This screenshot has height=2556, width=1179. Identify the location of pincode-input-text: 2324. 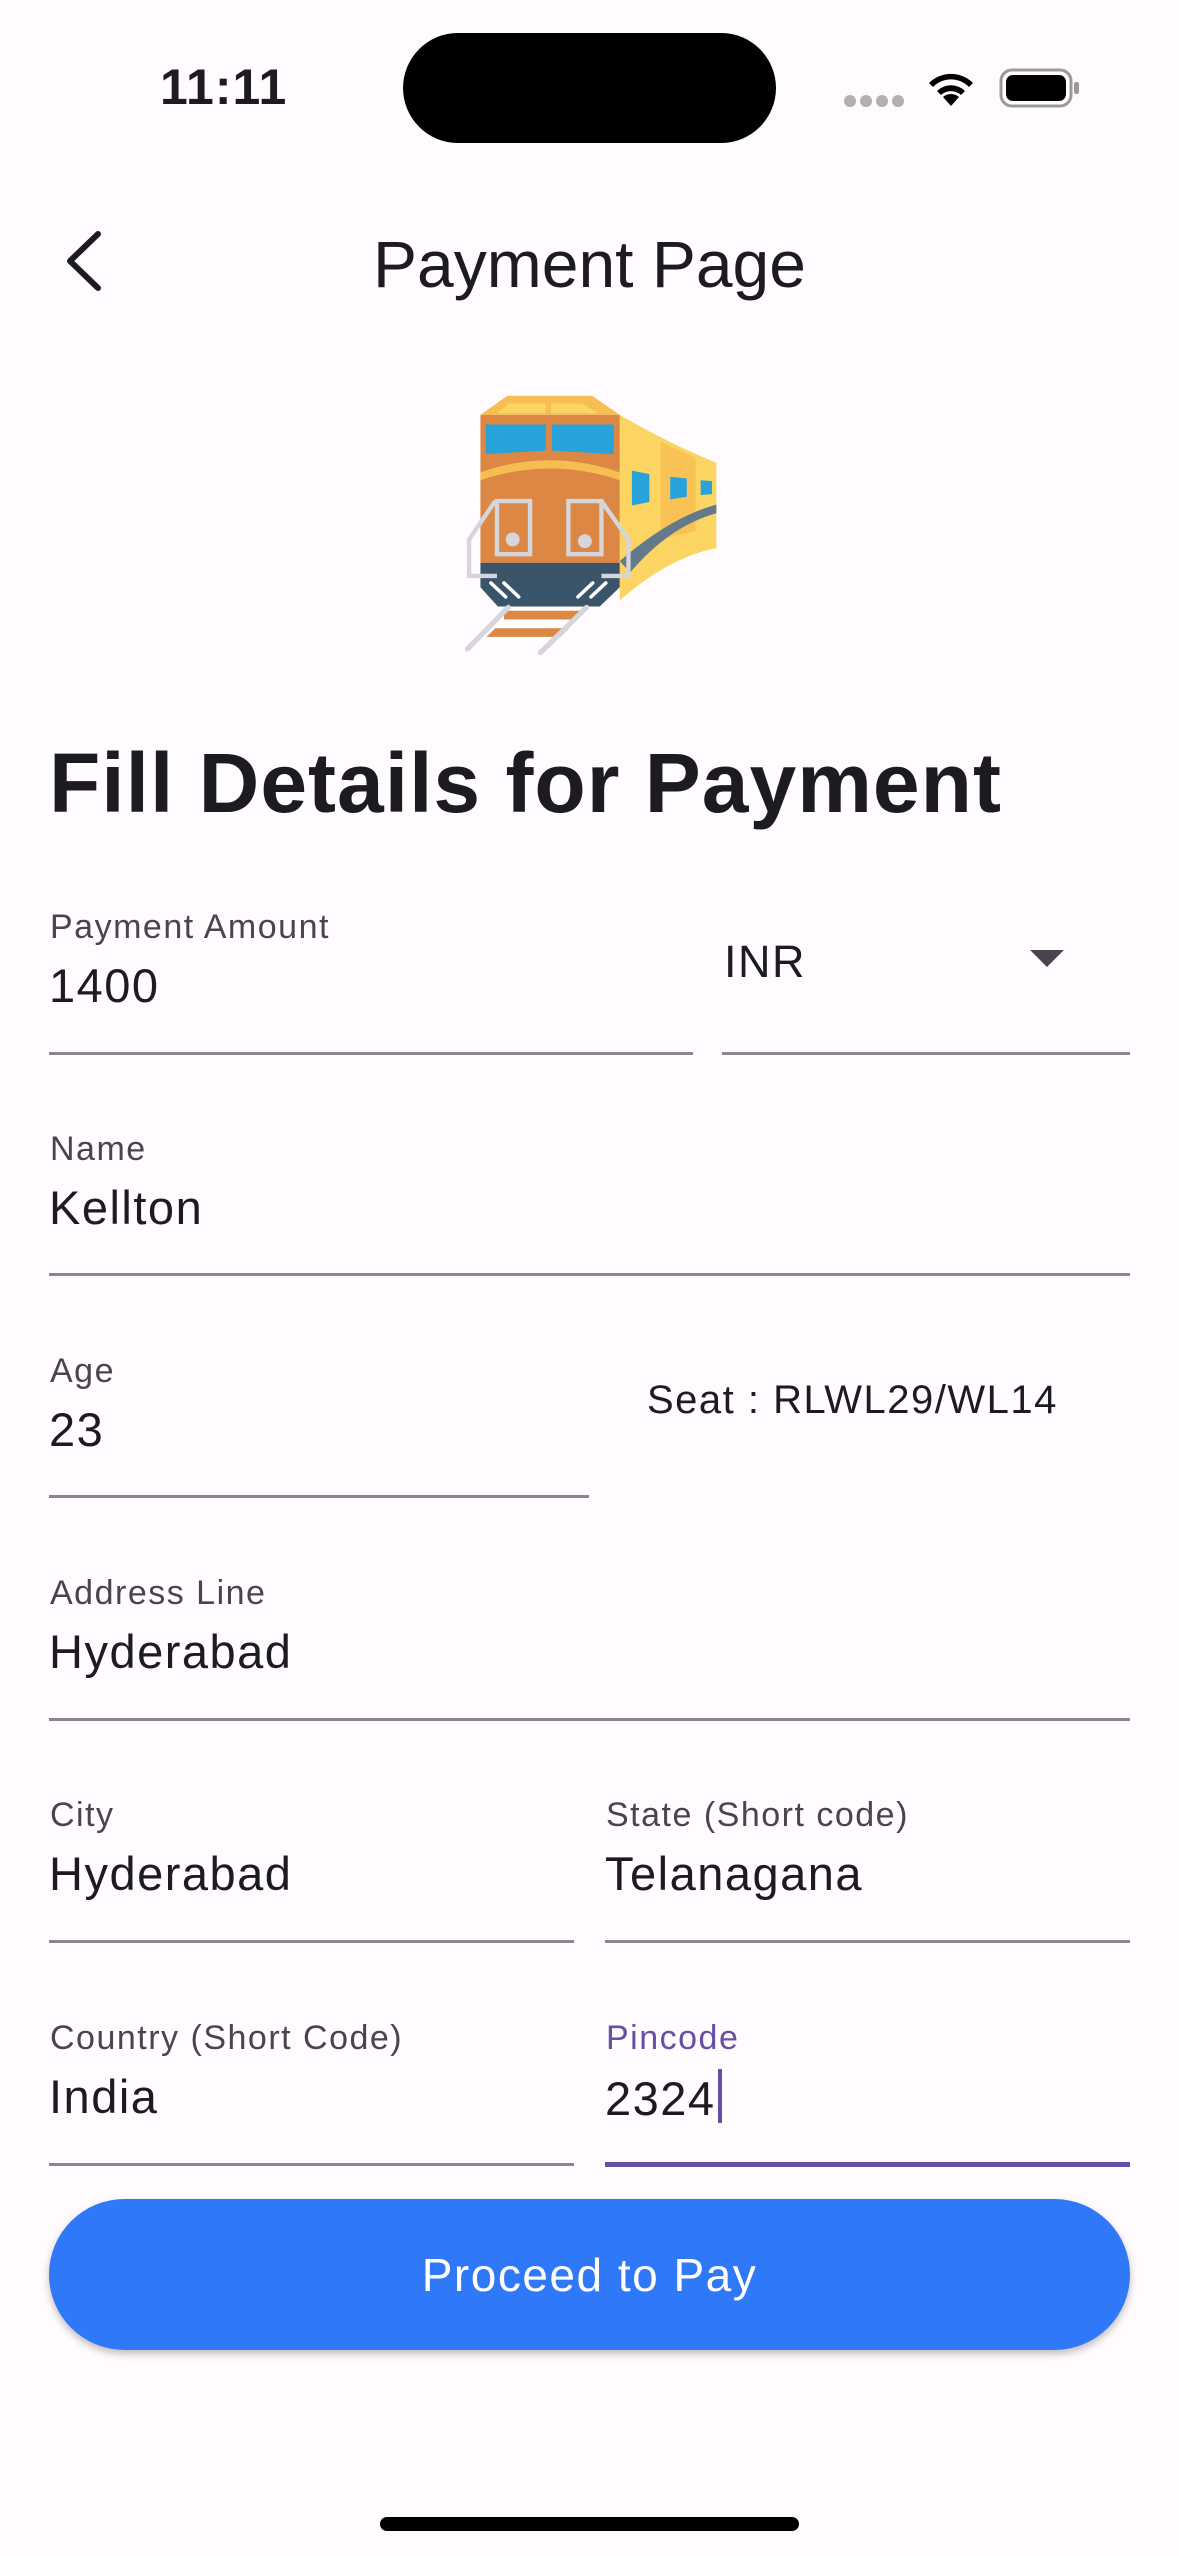
(663, 2097).